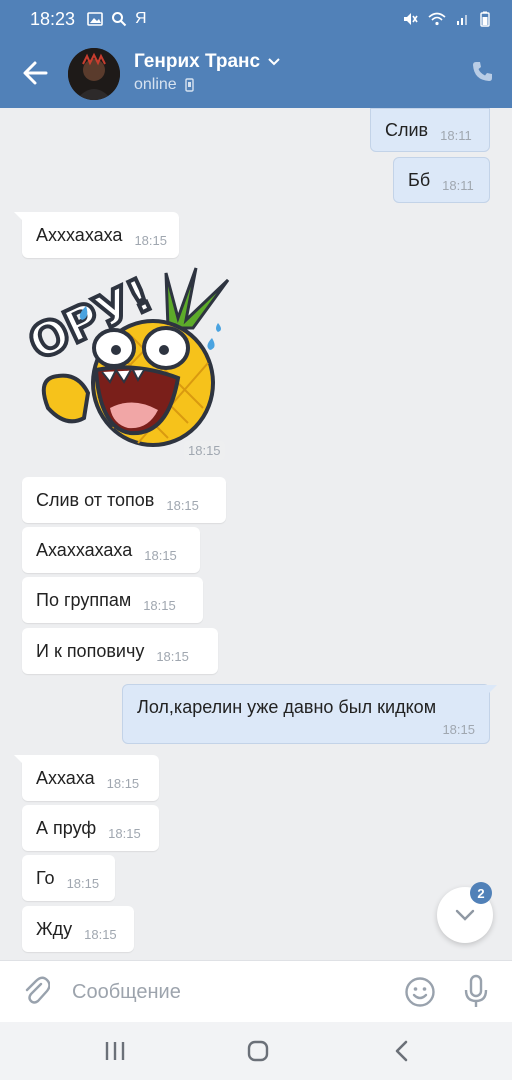 The height and width of the screenshot is (1080, 512). I want to click on battery-icon, so click(485, 19).